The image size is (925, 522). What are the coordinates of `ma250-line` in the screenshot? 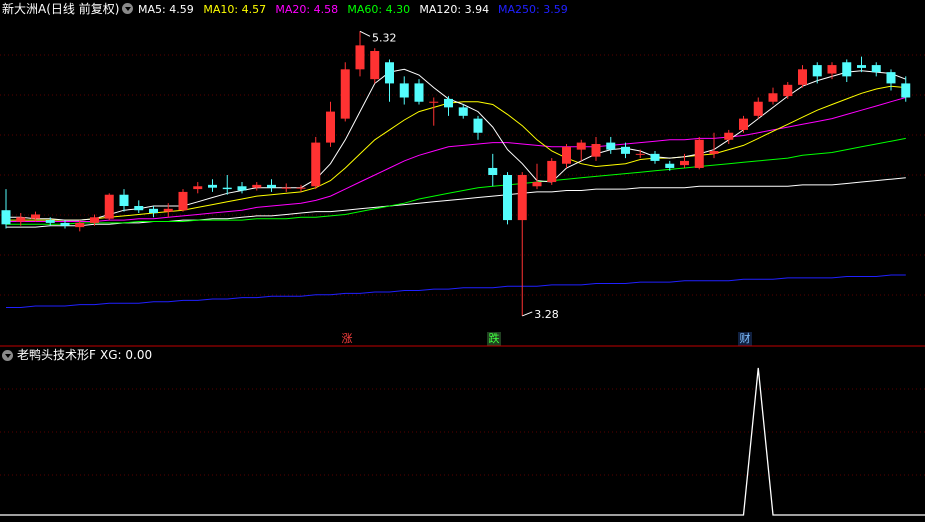 It's located at (456, 291).